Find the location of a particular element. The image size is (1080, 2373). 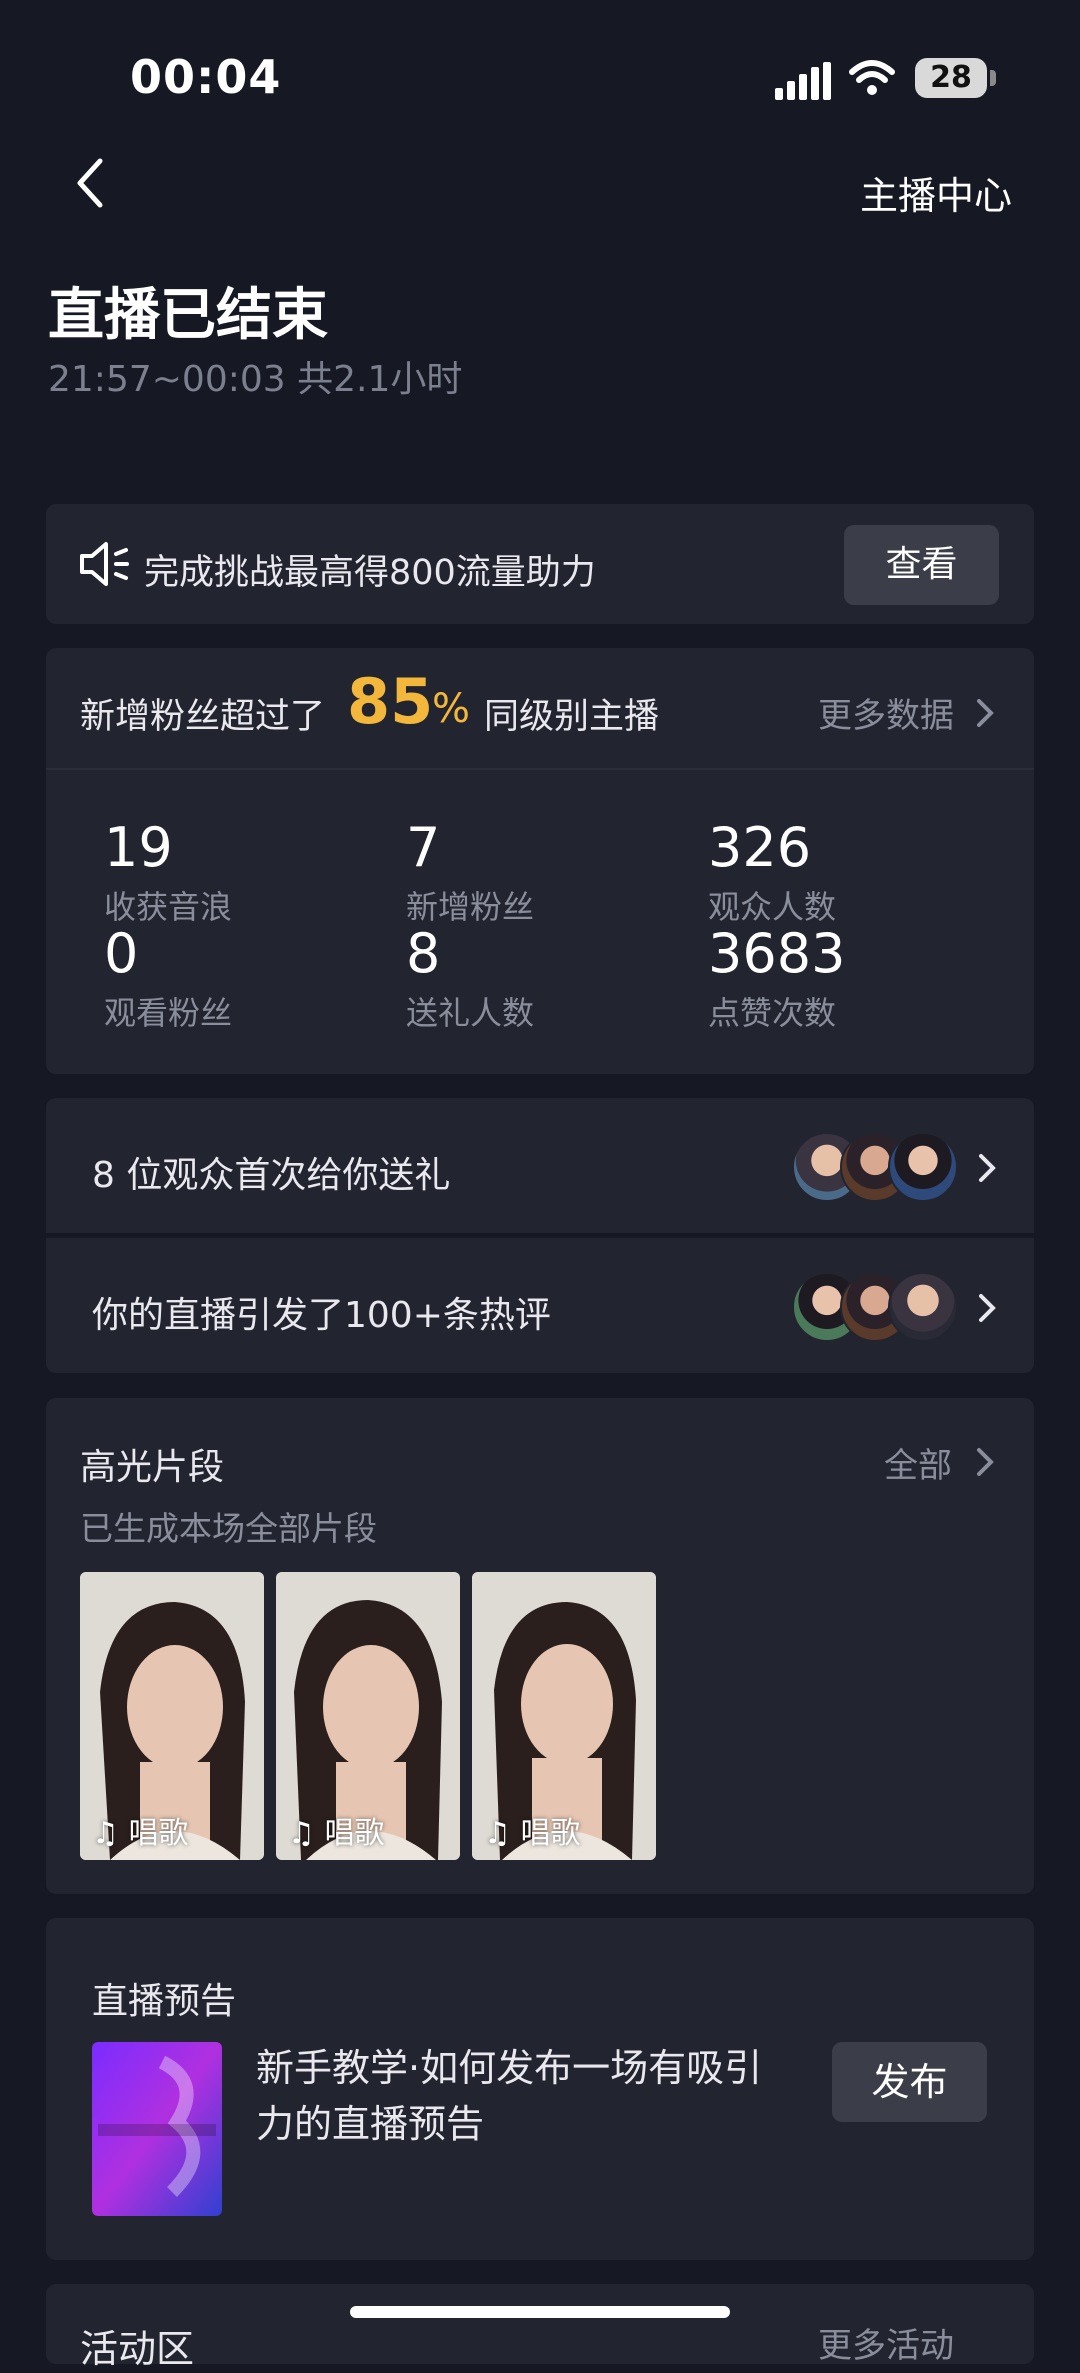

home-indicator is located at coordinates (540, 2312).